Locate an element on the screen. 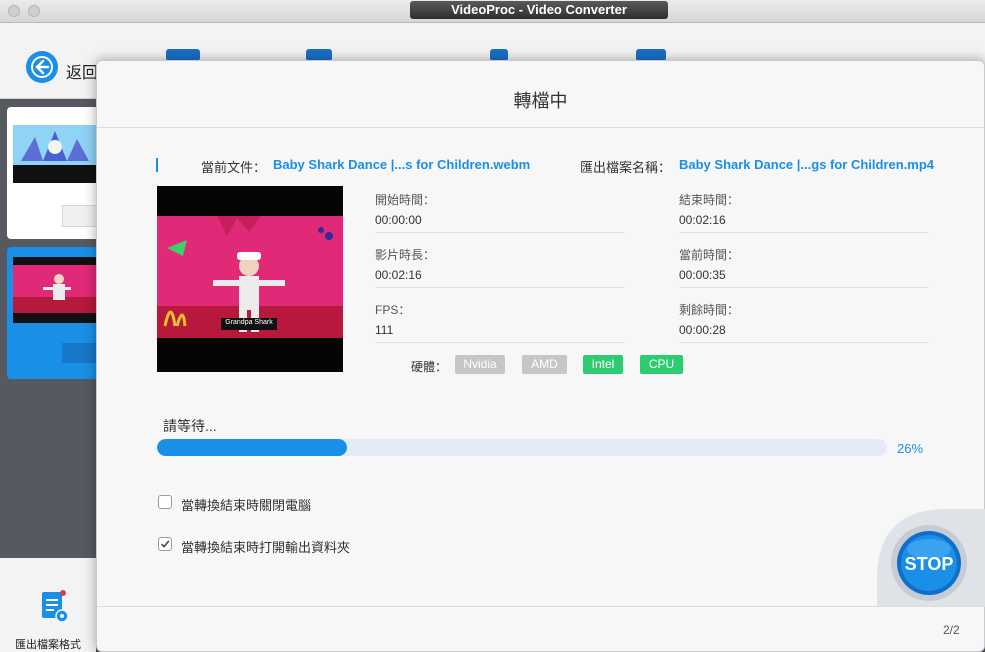 The width and height of the screenshot is (985, 652). window-titlebar: VideoProc - Video Converter is located at coordinates (492, 11).